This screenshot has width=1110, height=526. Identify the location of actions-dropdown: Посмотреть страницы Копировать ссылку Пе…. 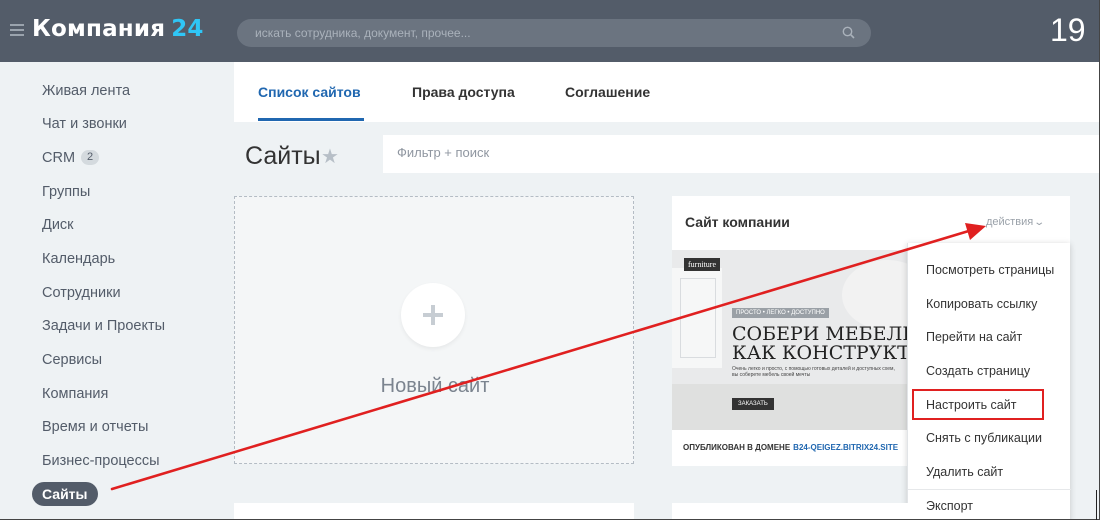
(989, 381).